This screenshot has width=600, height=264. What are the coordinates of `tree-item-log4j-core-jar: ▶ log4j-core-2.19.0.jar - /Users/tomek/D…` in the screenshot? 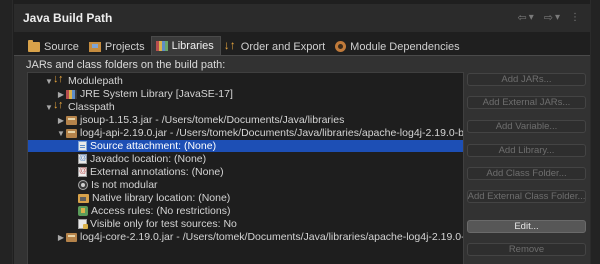 It's located at (245, 237).